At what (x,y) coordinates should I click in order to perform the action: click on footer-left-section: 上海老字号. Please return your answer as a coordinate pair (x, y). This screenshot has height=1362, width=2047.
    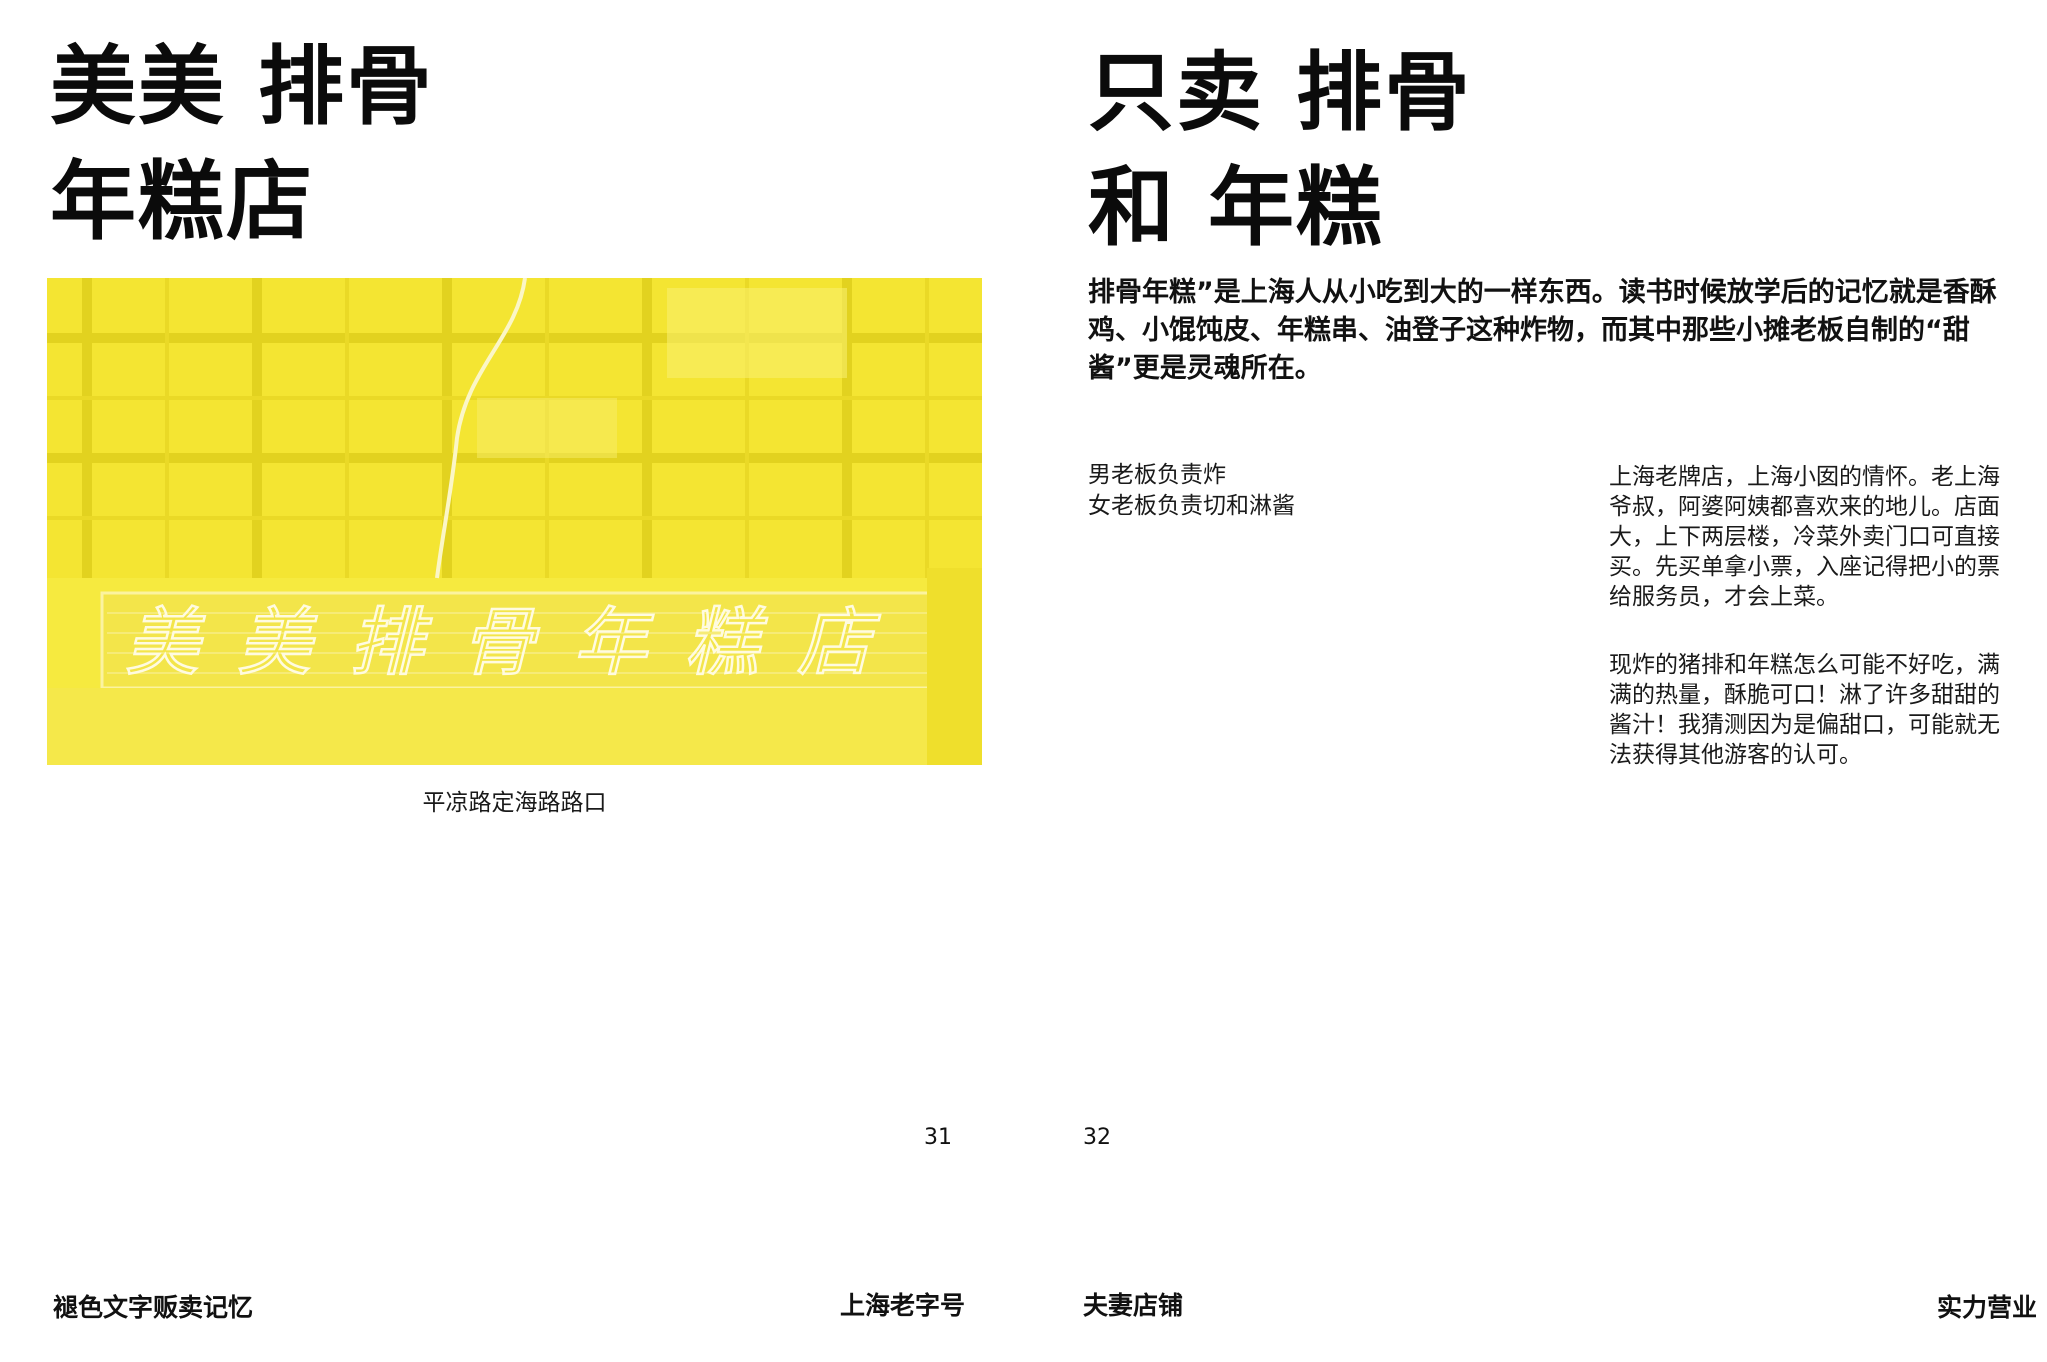
    Looking at the image, I should click on (902, 1305).